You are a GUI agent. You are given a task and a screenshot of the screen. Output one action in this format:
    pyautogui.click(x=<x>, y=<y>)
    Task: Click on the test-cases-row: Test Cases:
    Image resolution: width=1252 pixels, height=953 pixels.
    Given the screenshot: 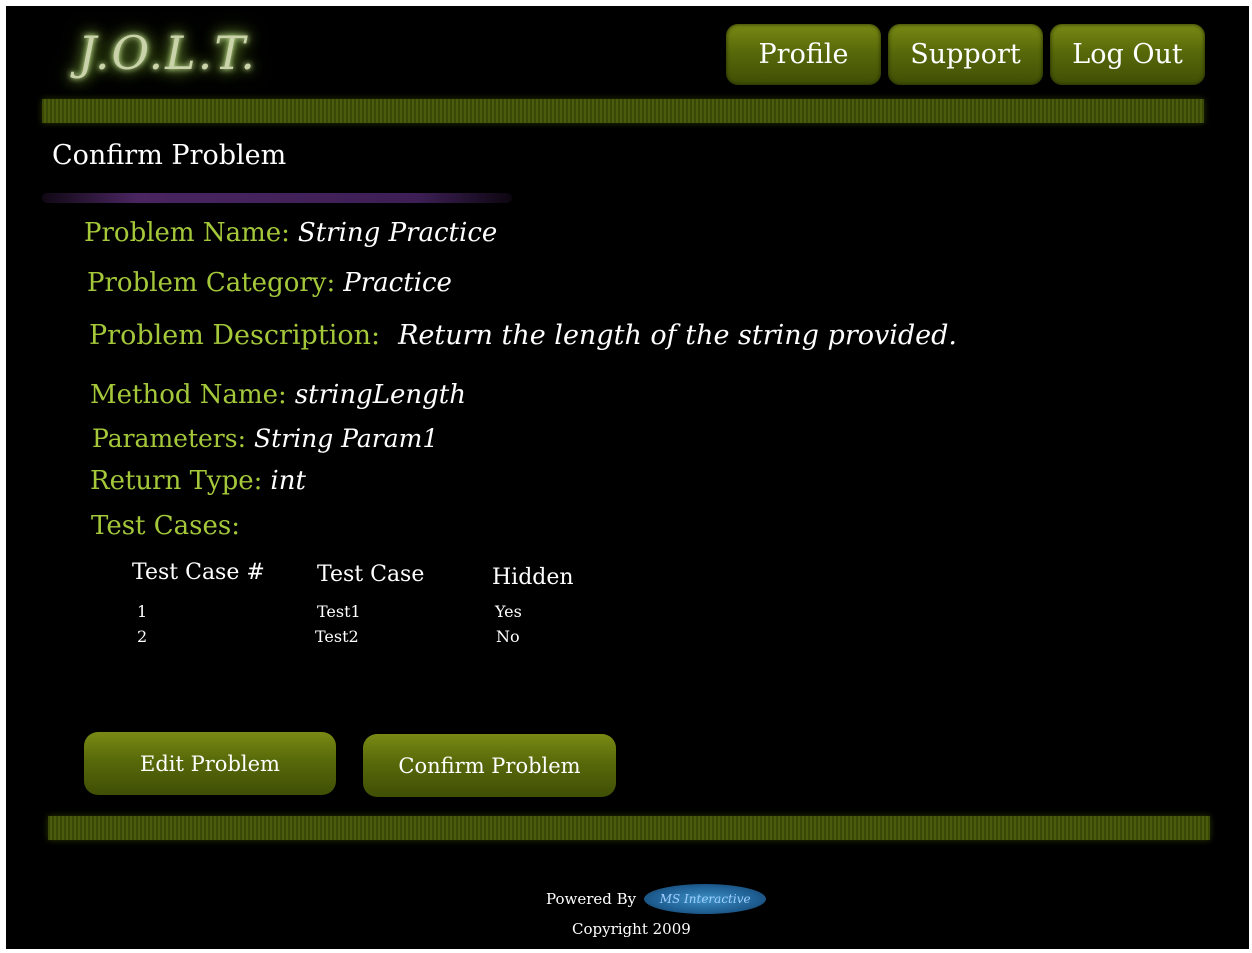 What is the action you would take?
    pyautogui.click(x=165, y=526)
    